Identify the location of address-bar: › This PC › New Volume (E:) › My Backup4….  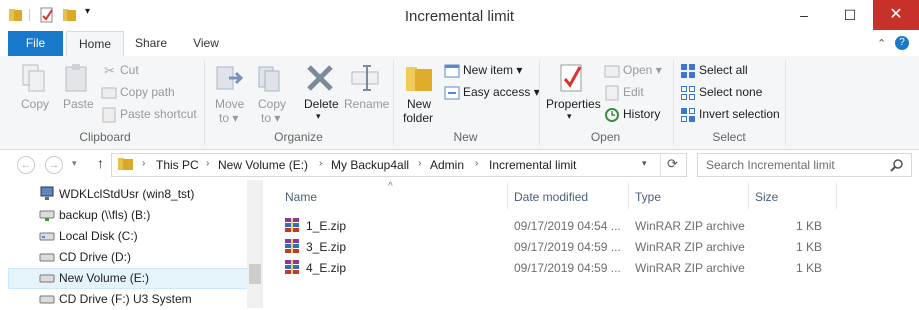
(399, 165).